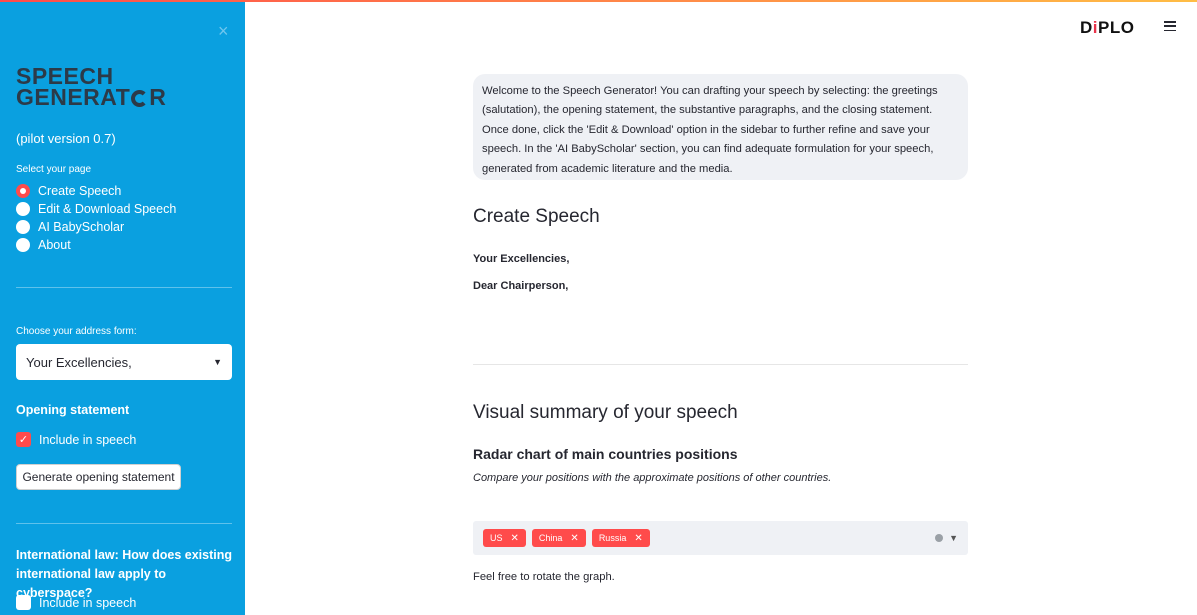 This screenshot has width=1197, height=615. What do you see at coordinates (605, 454) in the screenshot?
I see `radar-chart-heading: Radar chart of main countries positions` at bounding box center [605, 454].